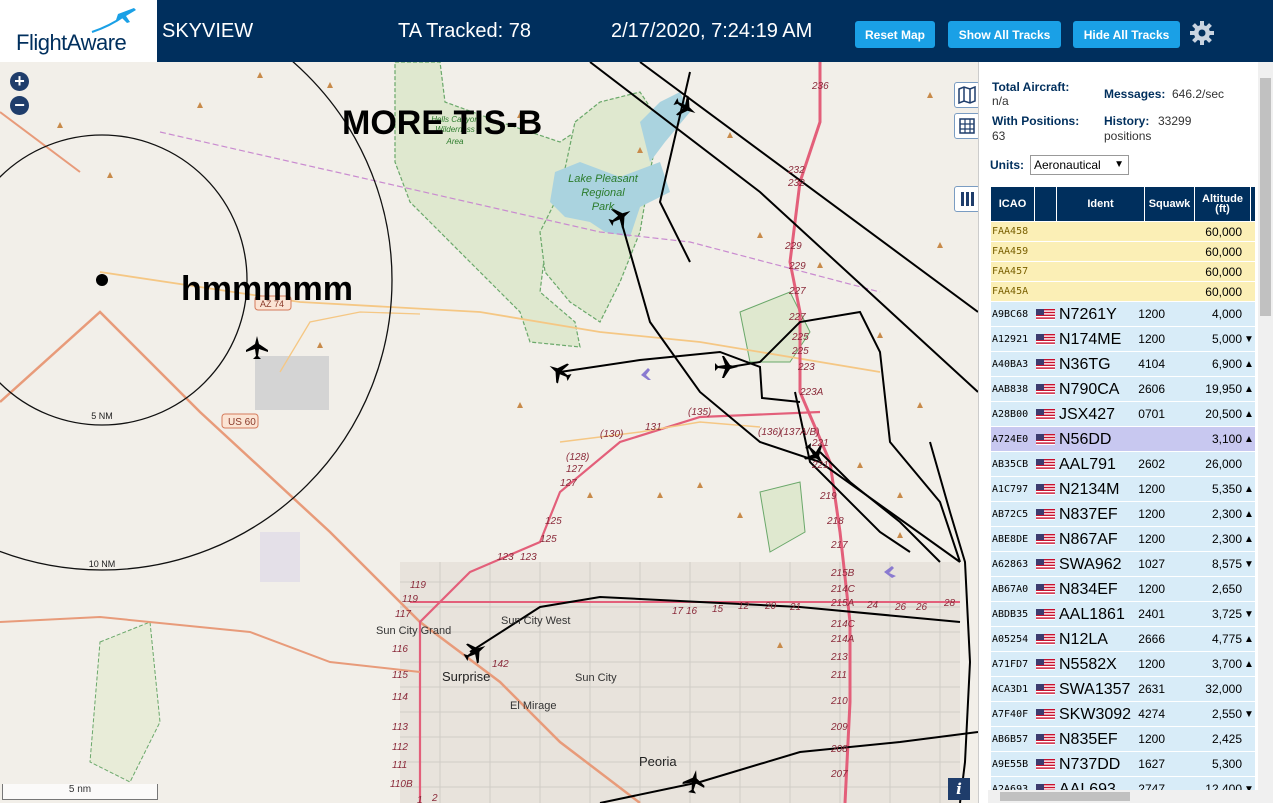 This screenshot has width=1273, height=803. Describe the element at coordinates (1123, 689) in the screenshot. I see `table-row: ACA3D1 SWA1357 2631 32,000` at that location.